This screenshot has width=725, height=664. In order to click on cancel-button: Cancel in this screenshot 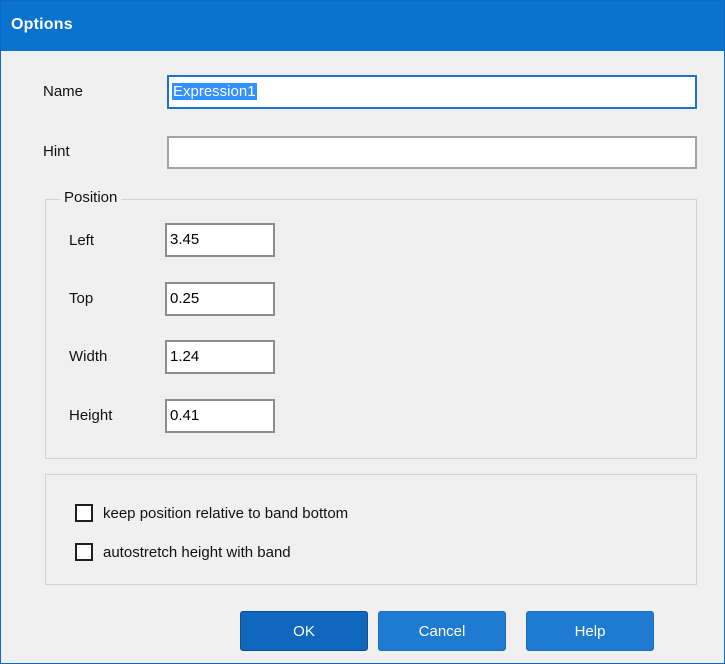, I will do `click(442, 631)`.